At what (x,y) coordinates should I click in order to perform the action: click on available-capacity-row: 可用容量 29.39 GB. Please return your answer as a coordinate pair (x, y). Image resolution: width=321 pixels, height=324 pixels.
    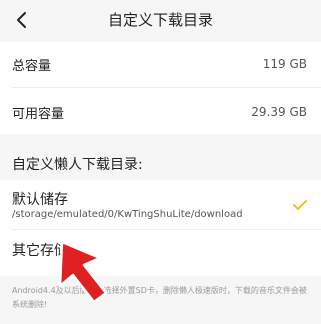
    Looking at the image, I should click on (160, 112).